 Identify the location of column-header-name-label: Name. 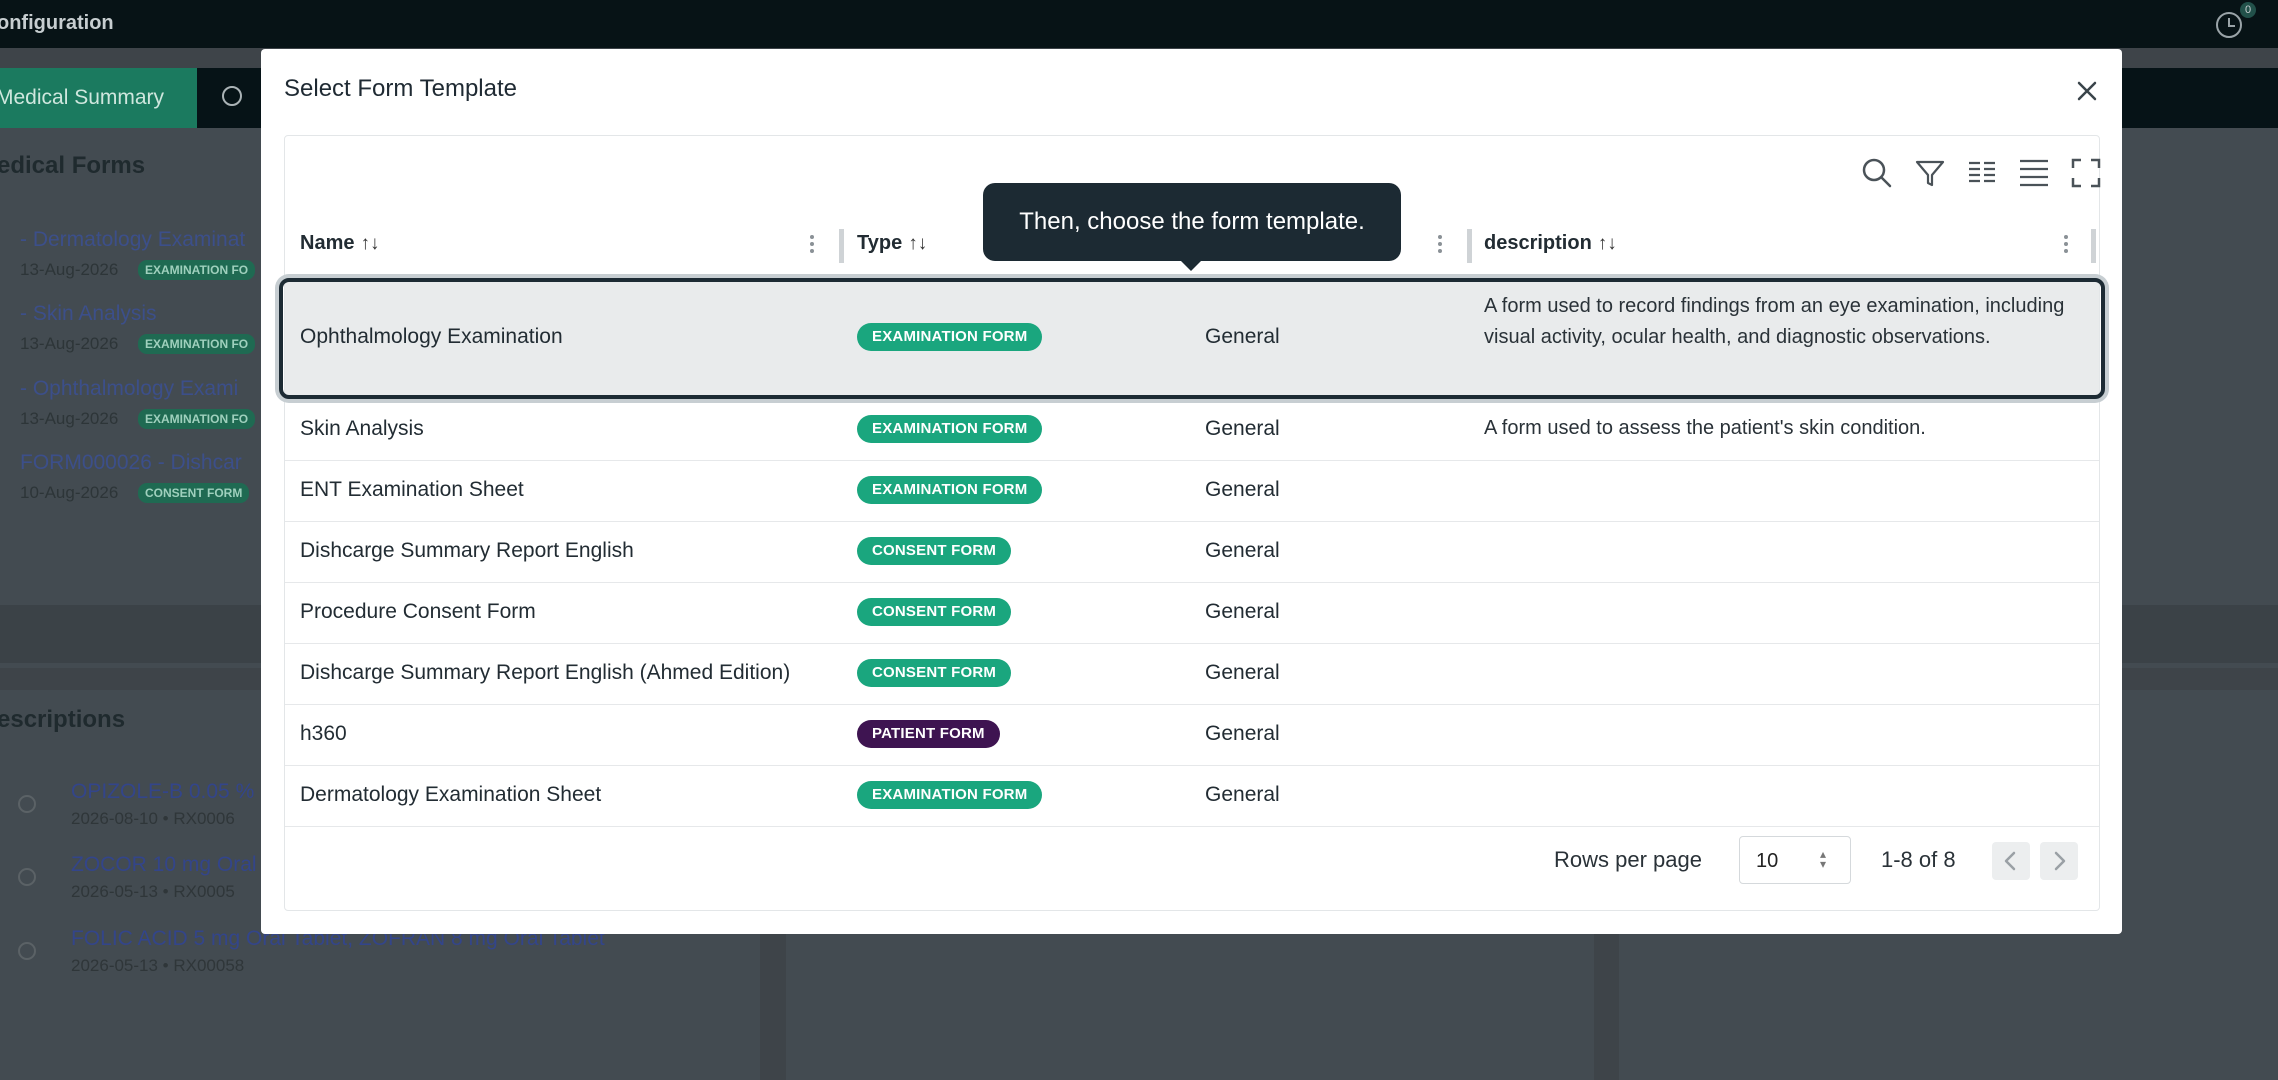
(327, 243).